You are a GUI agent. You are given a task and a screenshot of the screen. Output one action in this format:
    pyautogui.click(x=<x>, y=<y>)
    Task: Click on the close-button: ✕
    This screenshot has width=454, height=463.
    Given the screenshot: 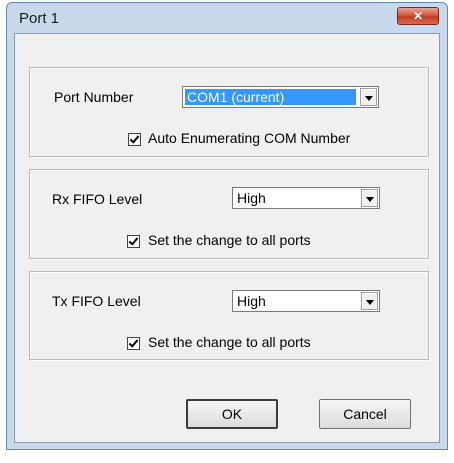 What is the action you would take?
    pyautogui.click(x=418, y=16)
    